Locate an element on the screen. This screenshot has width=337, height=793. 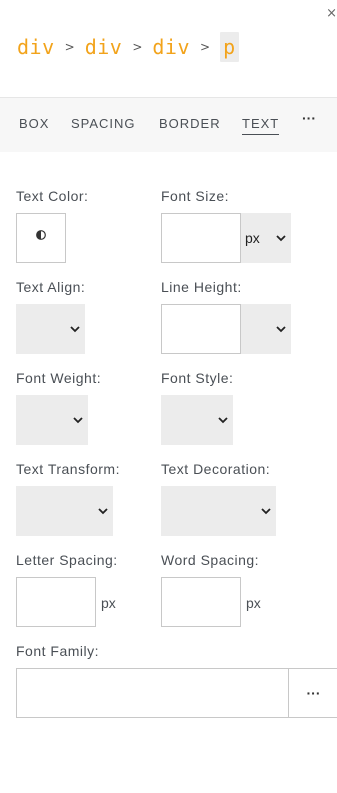
text-align-select is located at coordinates (50, 329).